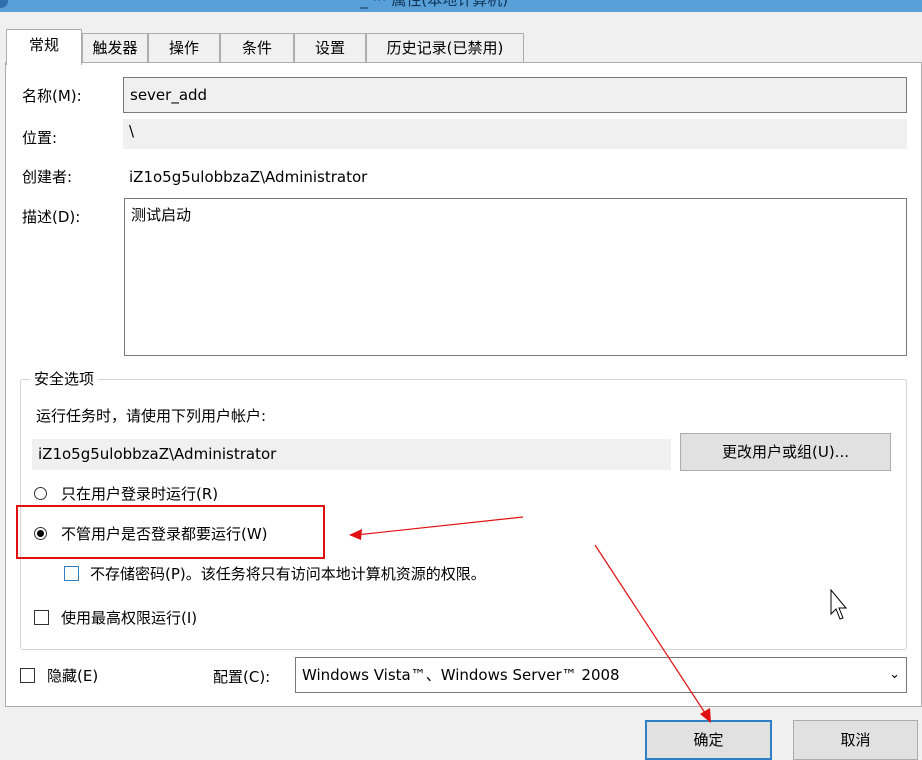 Image resolution: width=922 pixels, height=760 pixels. Describe the element at coordinates (651, 630) in the screenshot. I see `annotation-arrow-to-ok` at that location.